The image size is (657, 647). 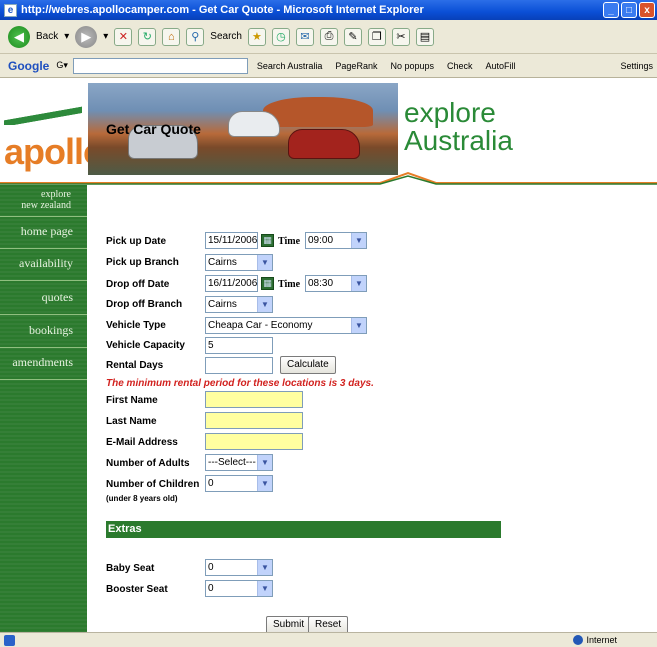 I want to click on copy-icon: ❐, so click(x=376, y=36).